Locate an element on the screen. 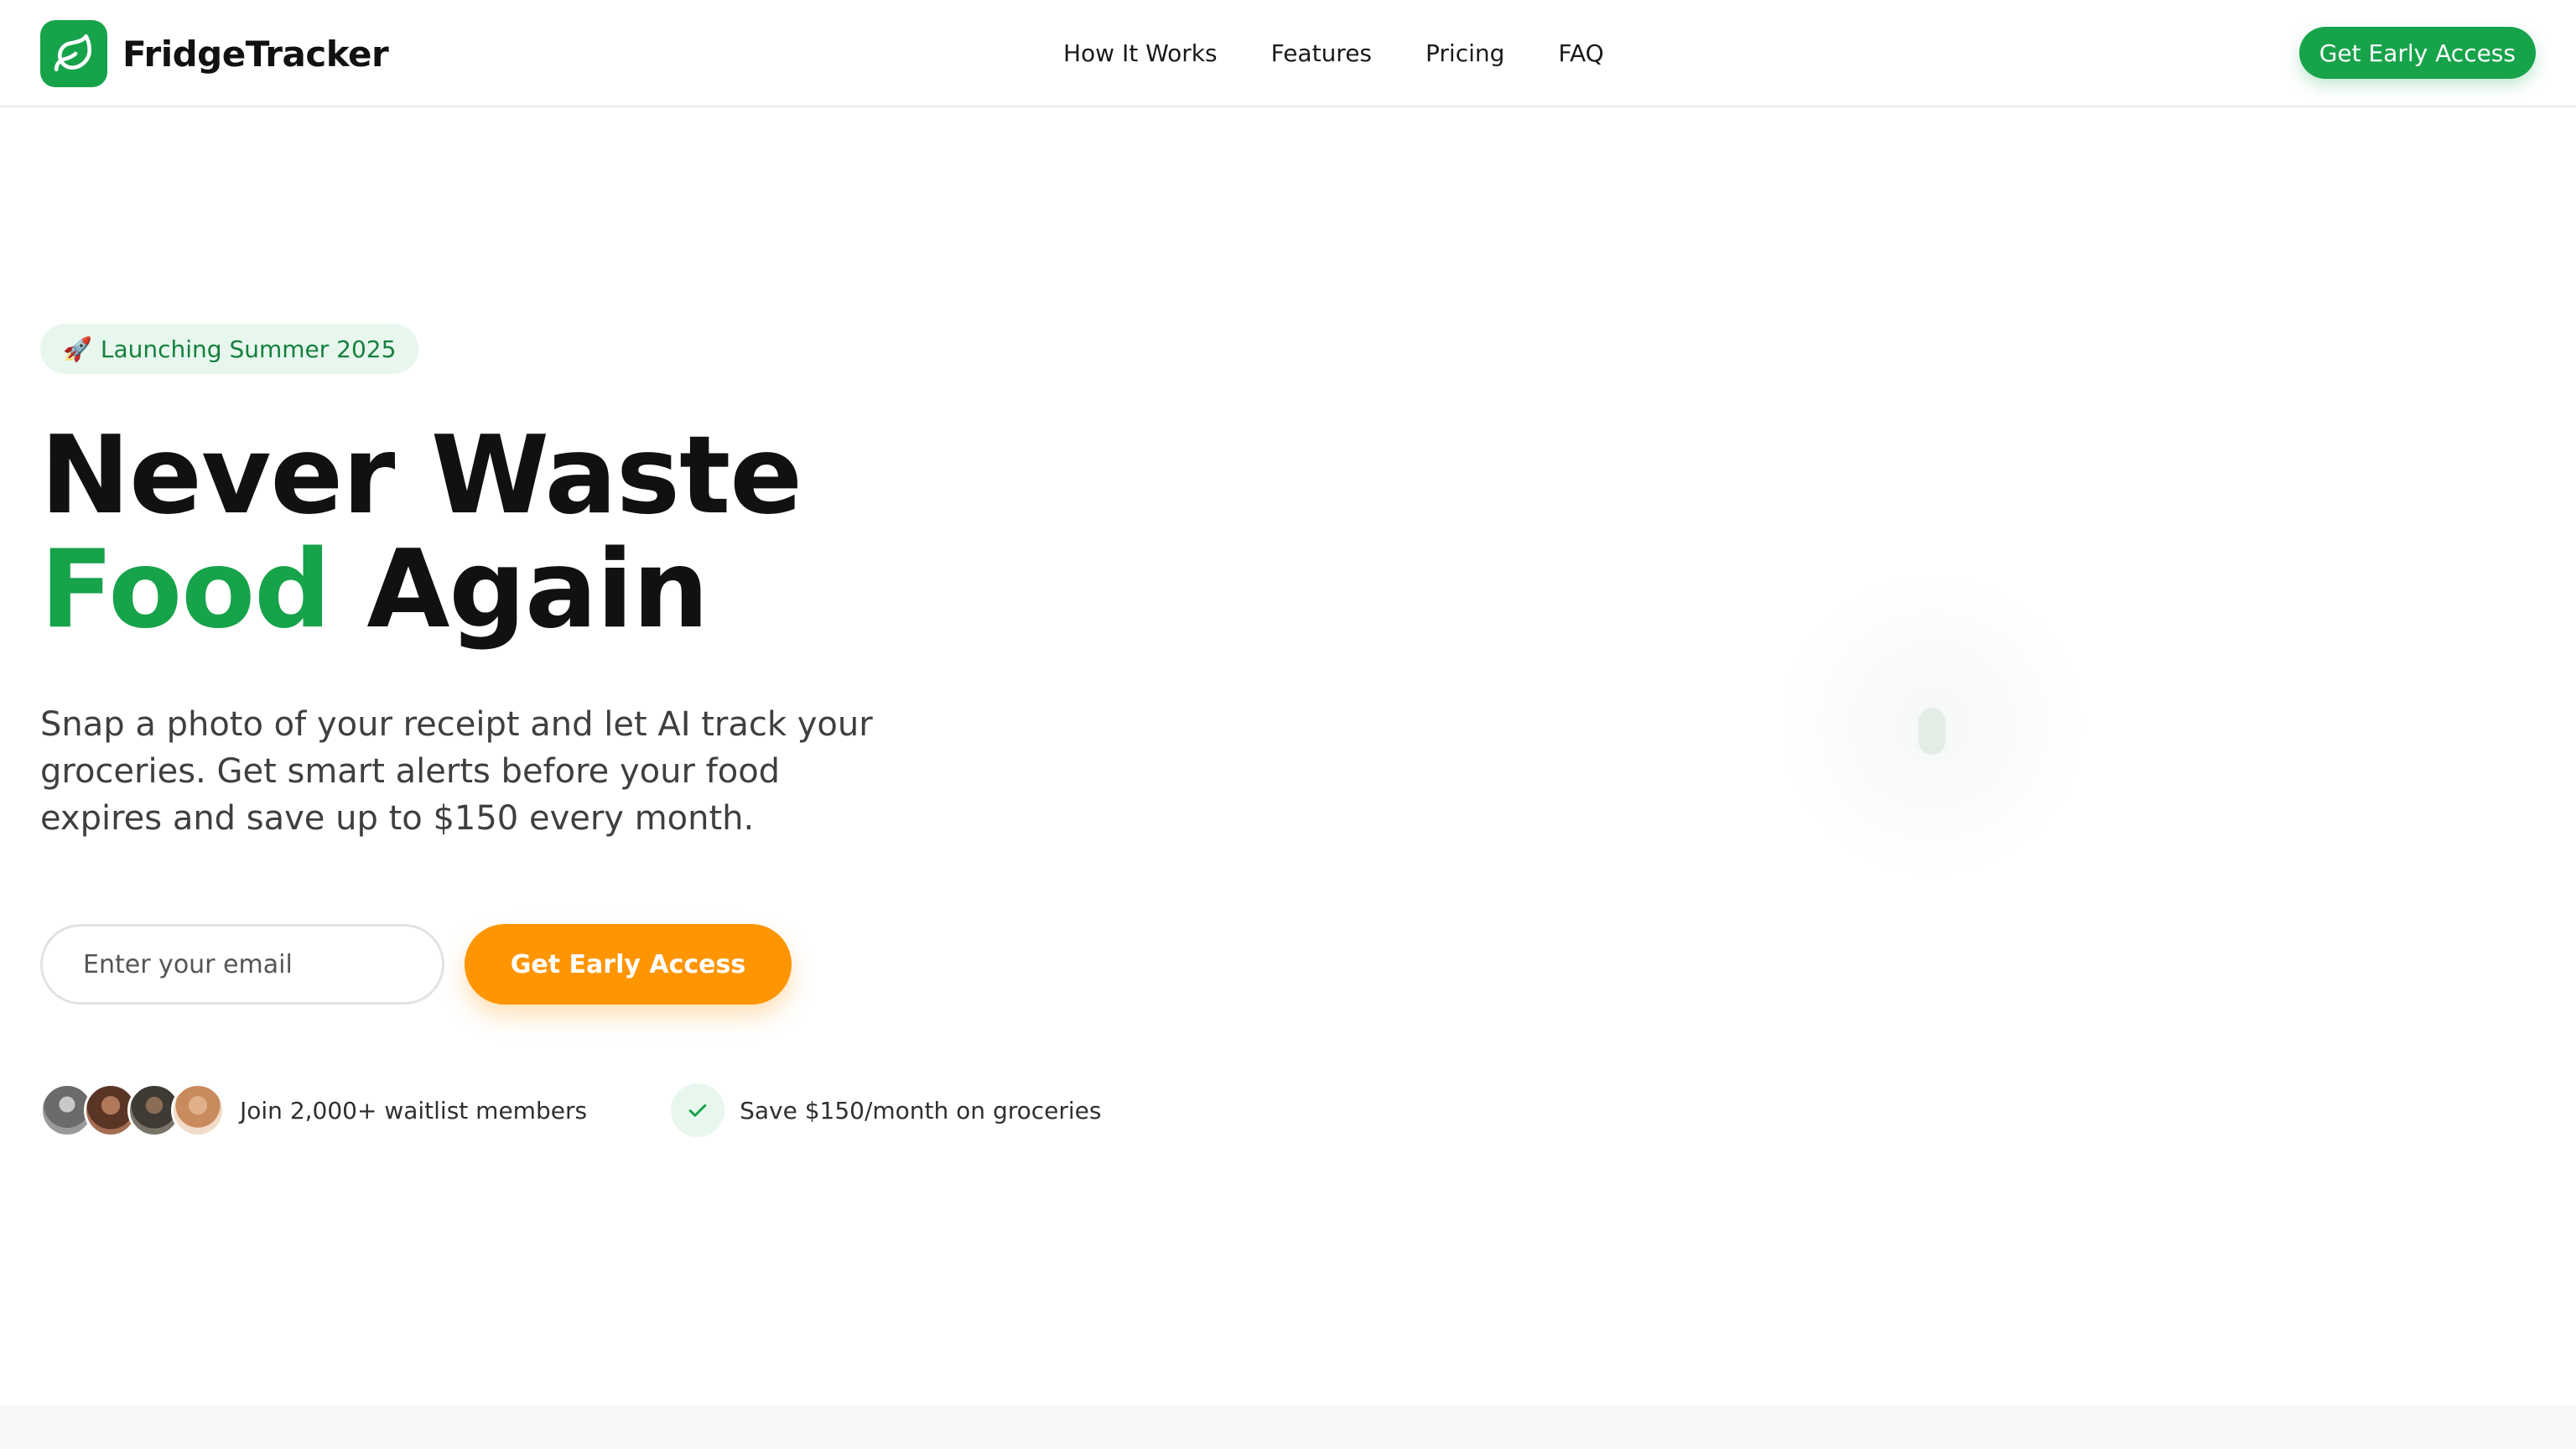  nav-early-access-button: Get Early Access is located at coordinates (2417, 53).